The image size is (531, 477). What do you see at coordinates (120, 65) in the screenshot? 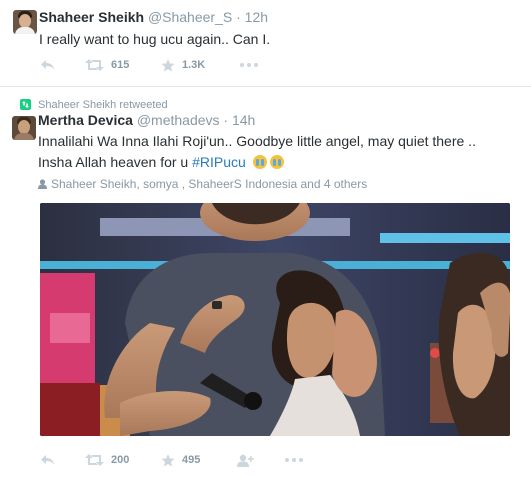
I see `retweet-count: 615` at bounding box center [120, 65].